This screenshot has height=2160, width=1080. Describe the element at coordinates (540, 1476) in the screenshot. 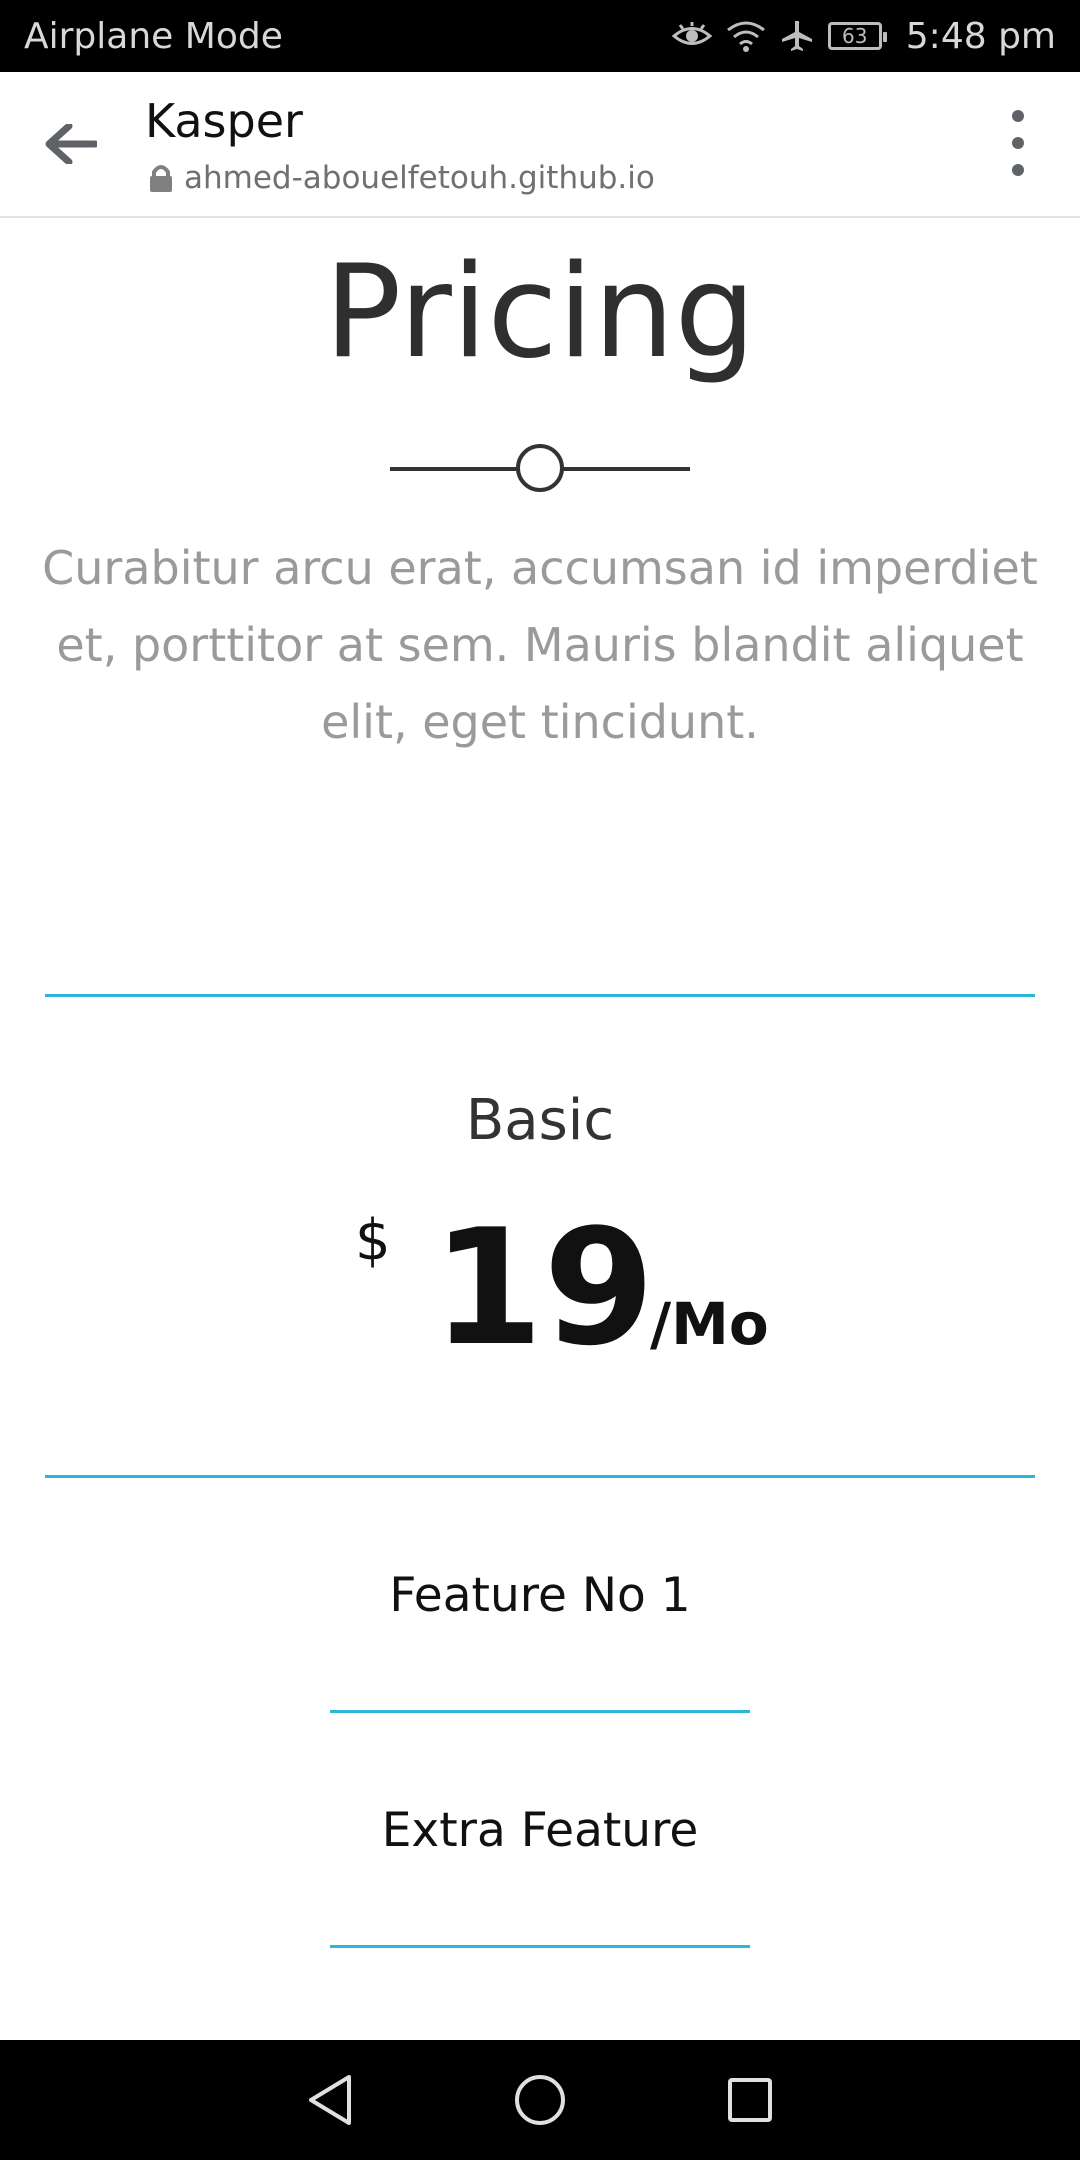

I see `plan-price-border` at that location.